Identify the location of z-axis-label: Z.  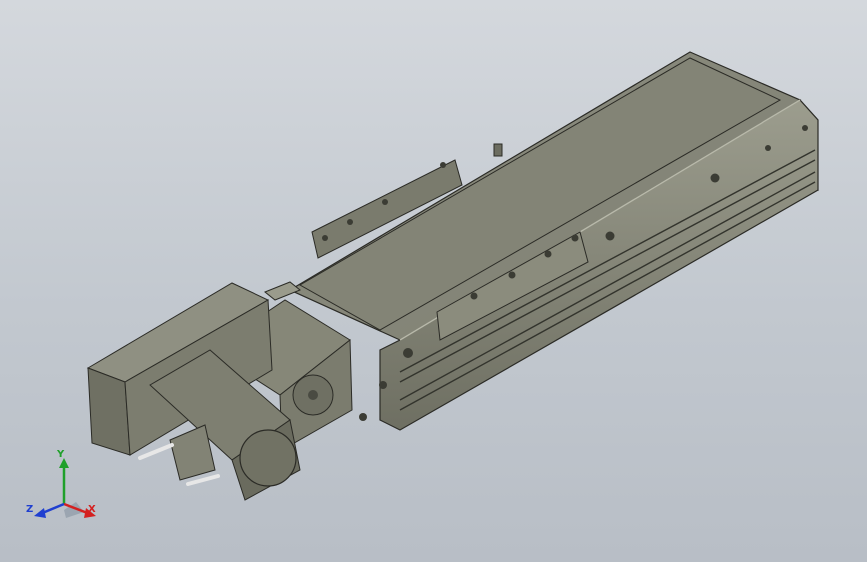
(30, 509).